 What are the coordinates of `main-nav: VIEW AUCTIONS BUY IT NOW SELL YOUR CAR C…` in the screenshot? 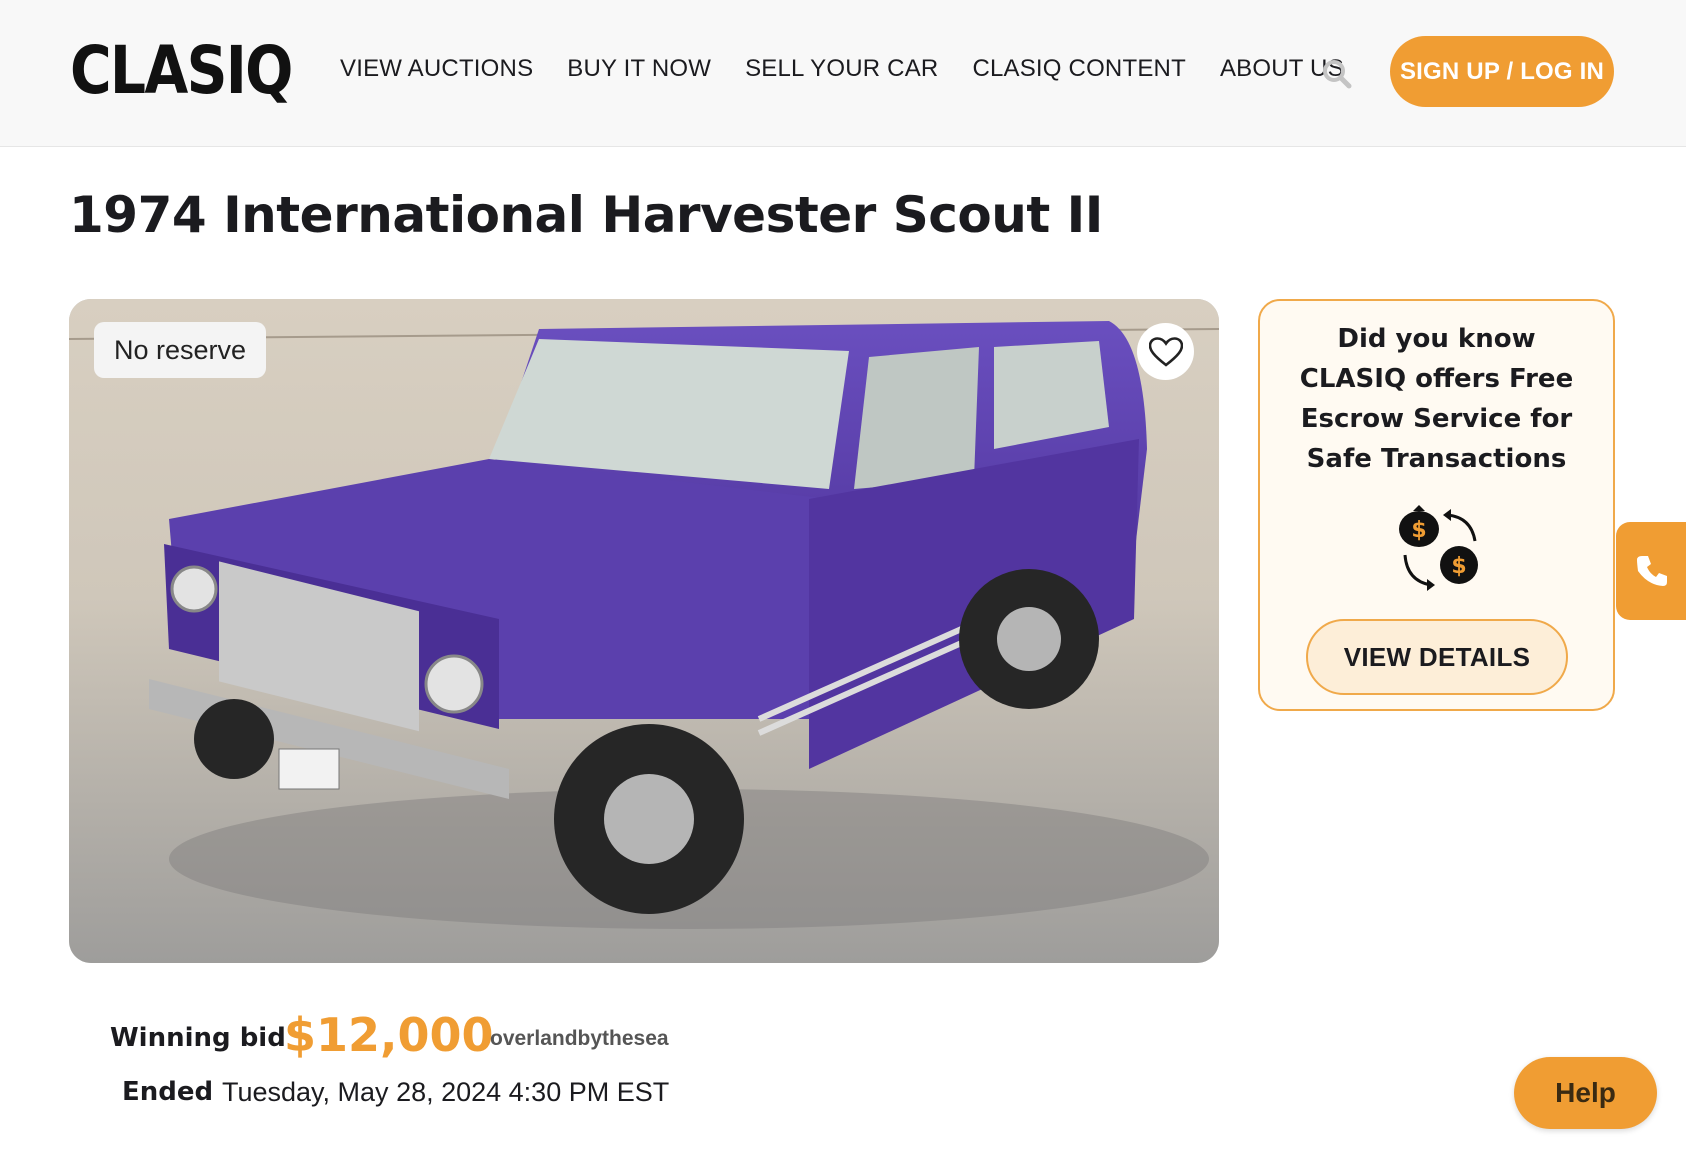 It's located at (859, 69).